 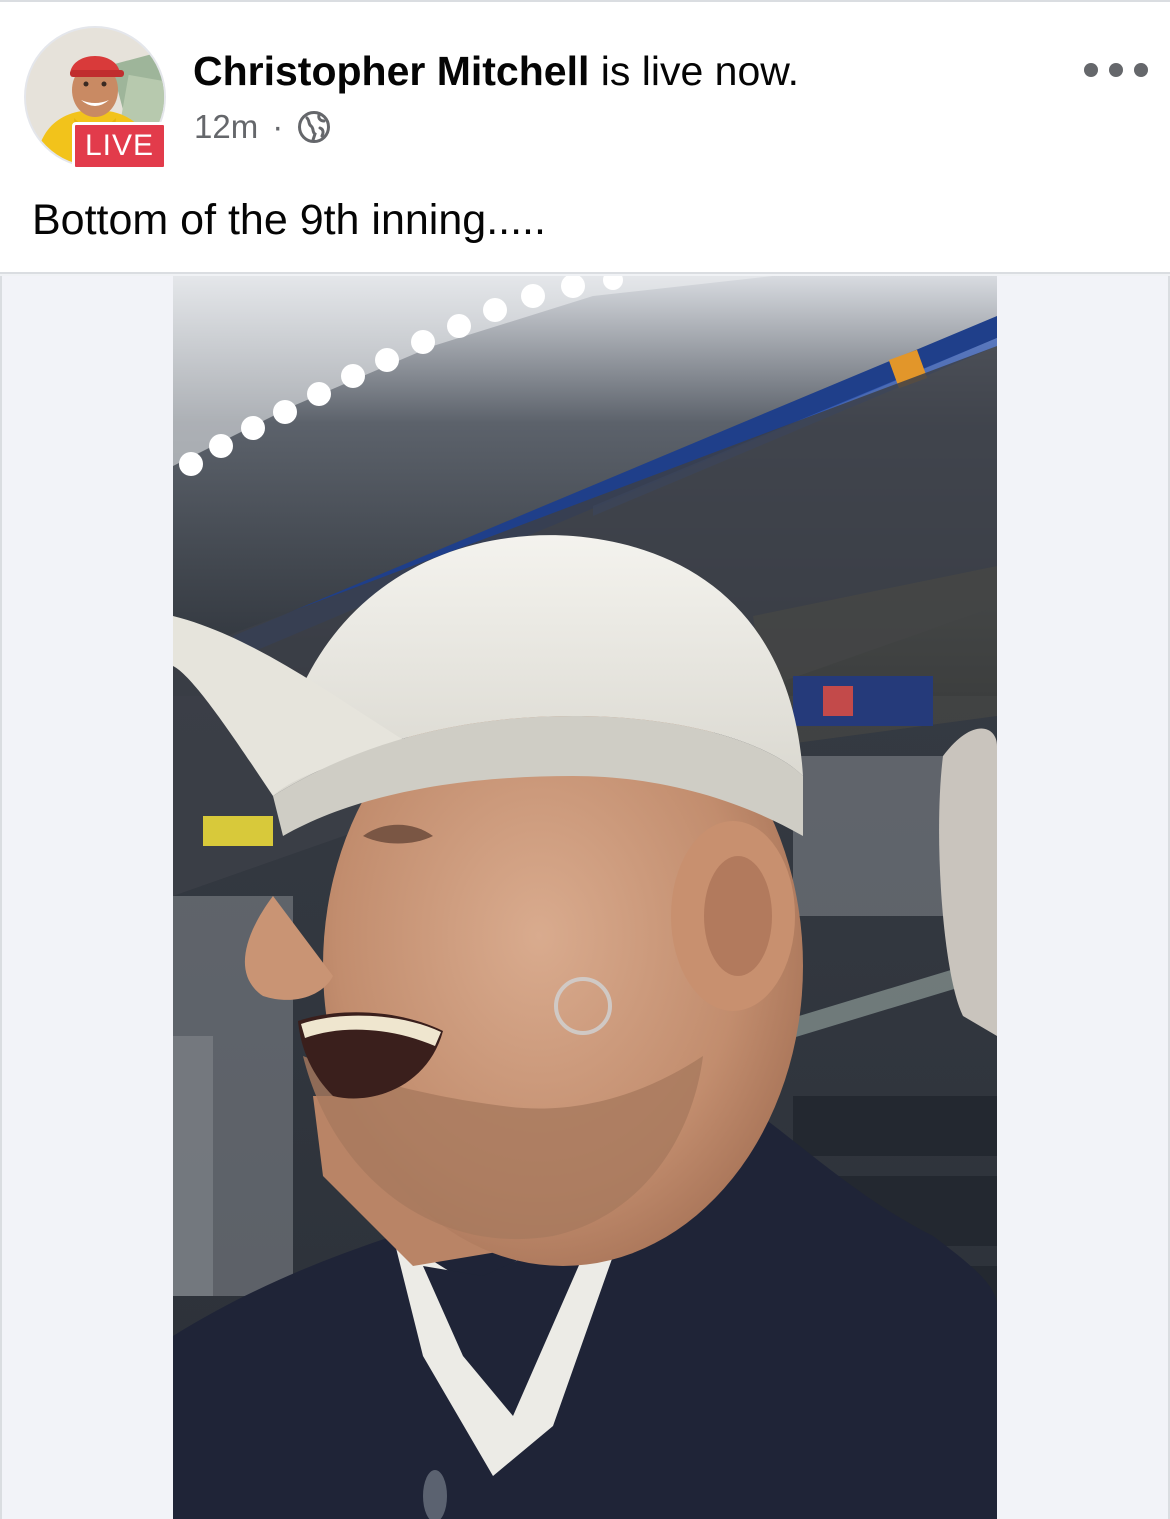 I want to click on post-title: Christopher Mitchell is live now., so click(x=496, y=71).